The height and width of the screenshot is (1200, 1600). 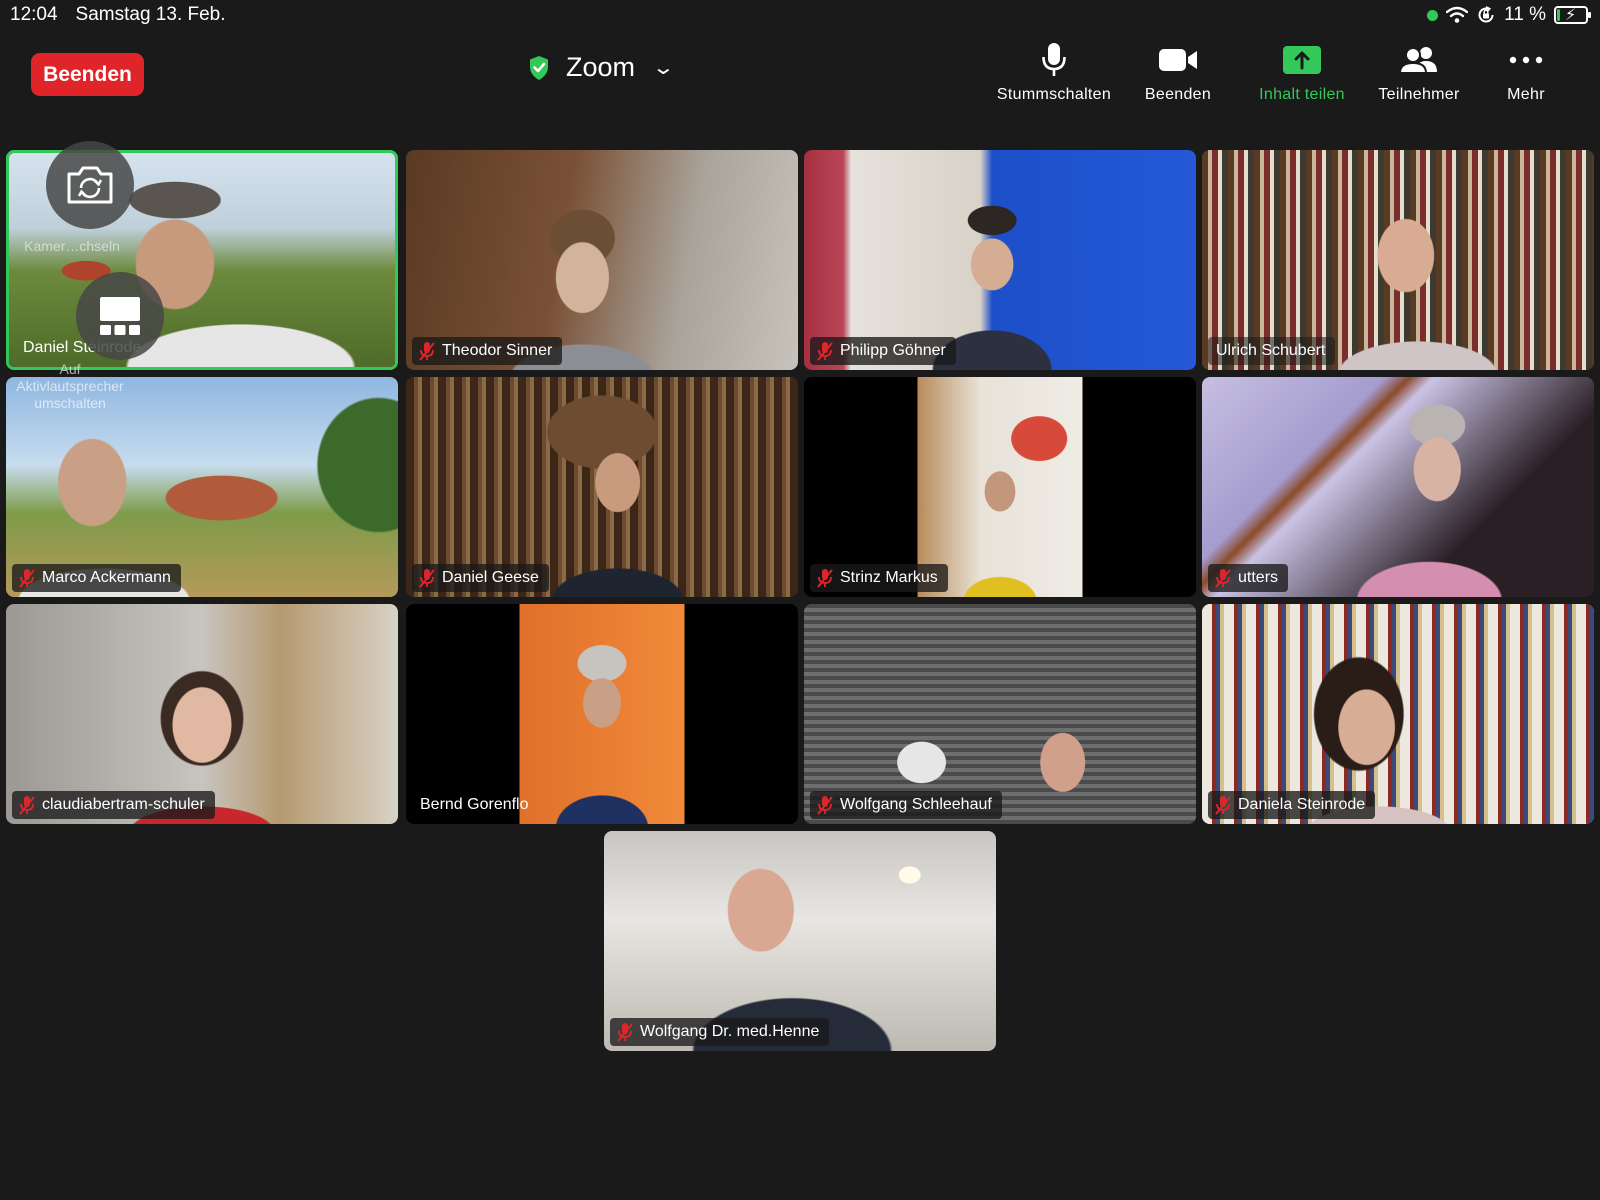 What do you see at coordinates (602, 487) in the screenshot?
I see `video-tile-daniel-geese: Daniel Geese` at bounding box center [602, 487].